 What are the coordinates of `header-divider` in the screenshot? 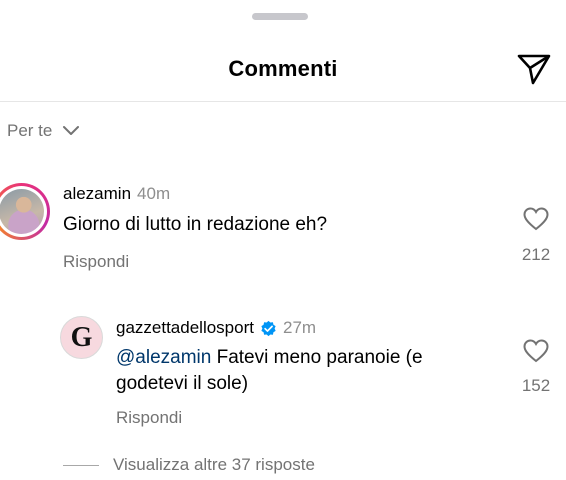 It's located at (283, 101).